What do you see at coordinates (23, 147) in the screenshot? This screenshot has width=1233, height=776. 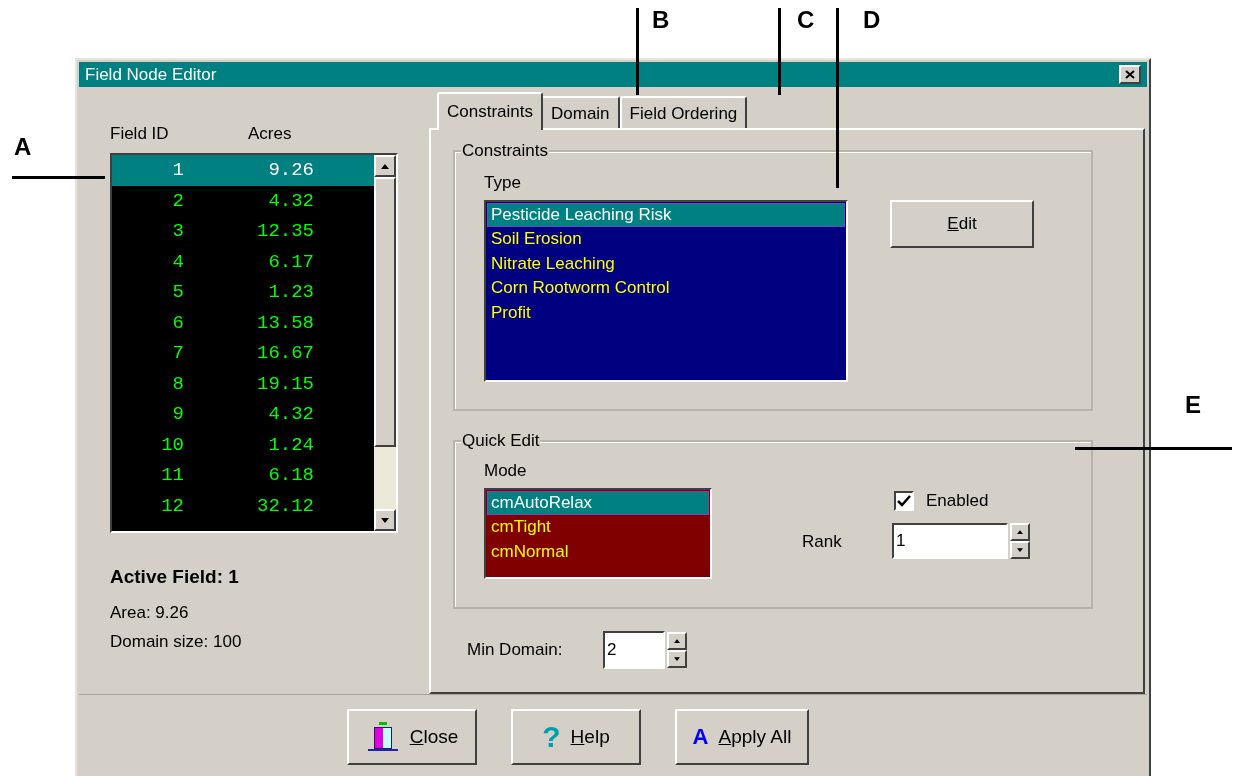 I see `callout-label: A` at bounding box center [23, 147].